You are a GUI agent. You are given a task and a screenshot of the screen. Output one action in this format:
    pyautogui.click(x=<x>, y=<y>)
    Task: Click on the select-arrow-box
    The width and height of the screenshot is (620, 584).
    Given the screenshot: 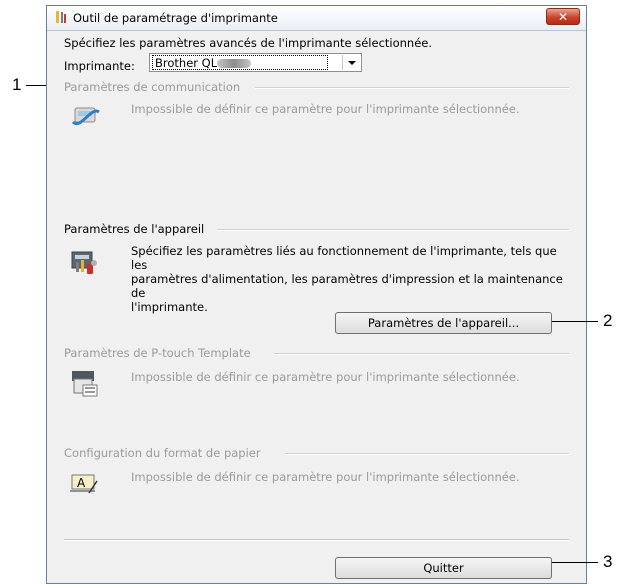 What is the action you would take?
    pyautogui.click(x=351, y=62)
    